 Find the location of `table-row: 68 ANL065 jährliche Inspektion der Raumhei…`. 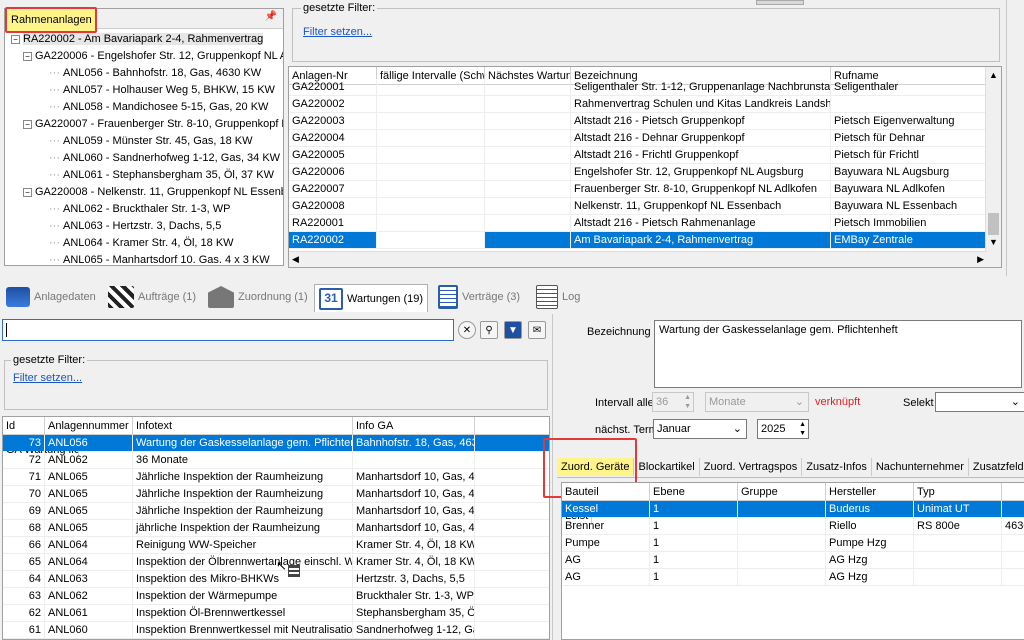

table-row: 68 ANL065 jährliche Inspektion der Raumhei… is located at coordinates (276, 528).